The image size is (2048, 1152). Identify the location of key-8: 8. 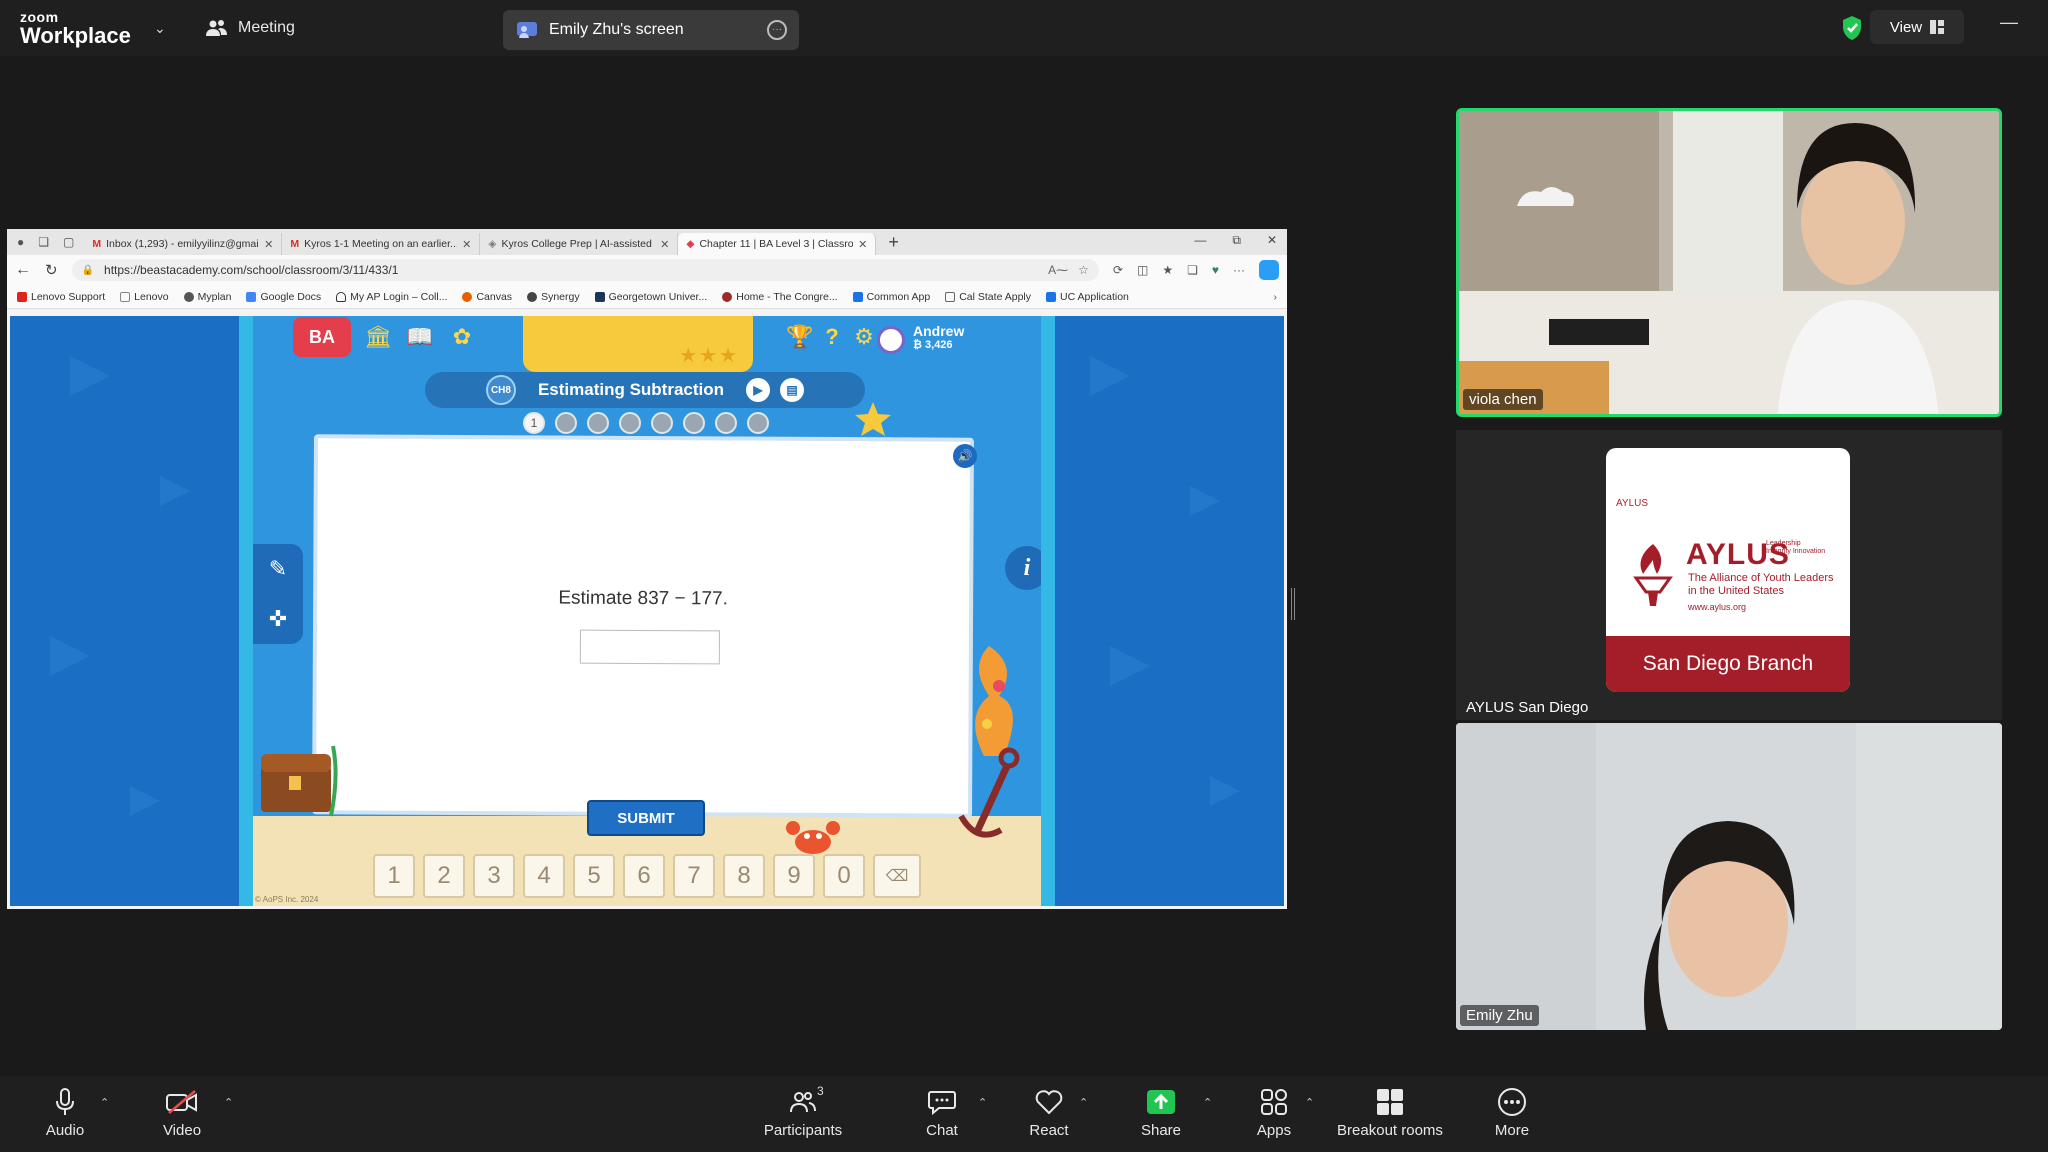
(744, 876).